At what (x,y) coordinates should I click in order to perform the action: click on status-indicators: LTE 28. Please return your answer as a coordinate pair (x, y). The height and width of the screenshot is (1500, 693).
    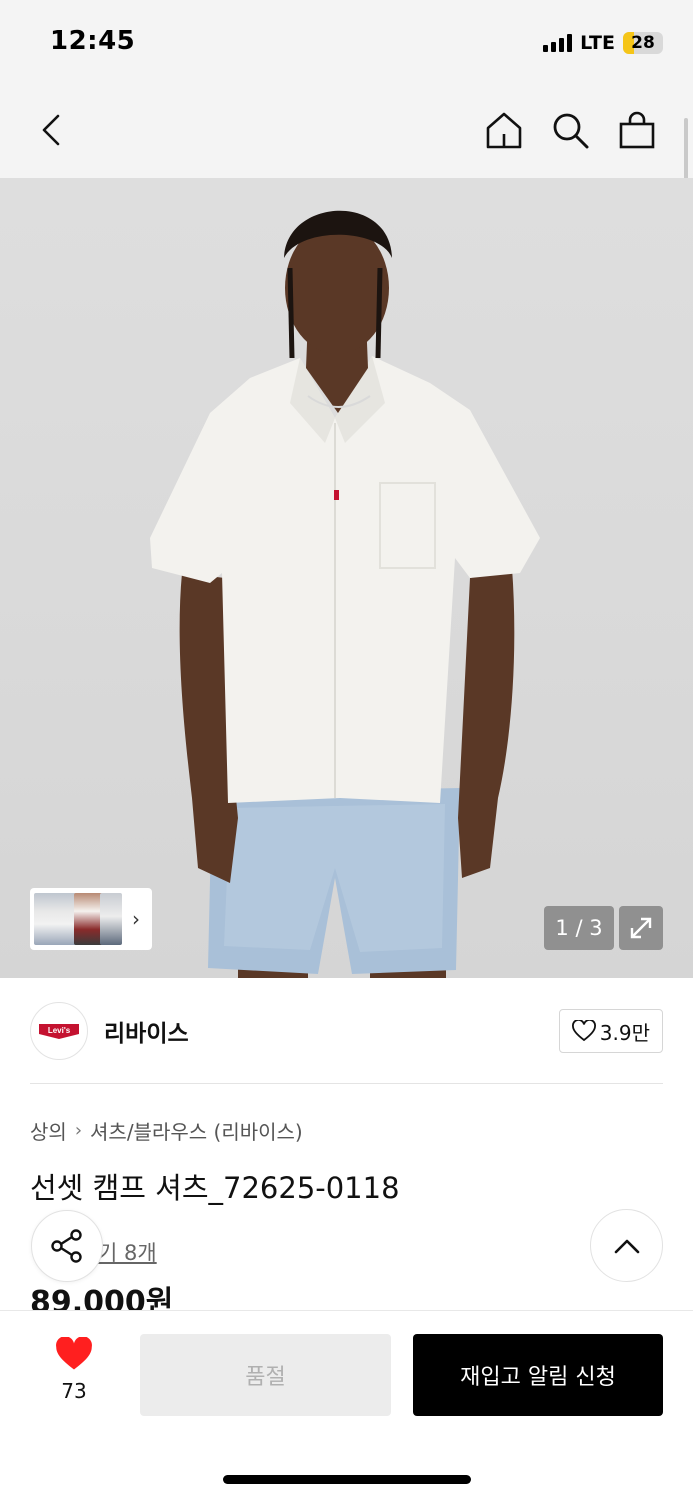
    Looking at the image, I should click on (603, 43).